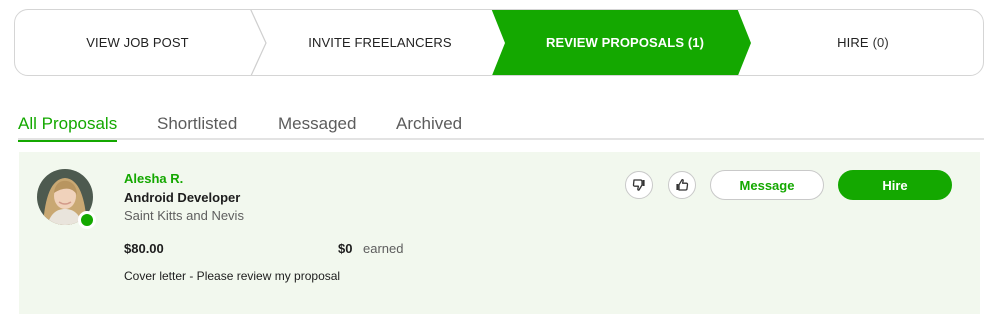 Image resolution: width=1000 pixels, height=328 pixels. I want to click on tab-messaged: Messaged, so click(317, 127).